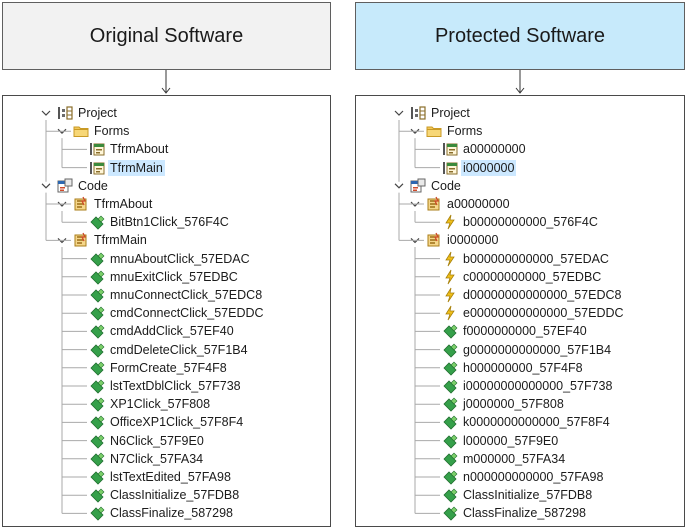 The image size is (686, 530). I want to click on tree-item: k0000000000000_57F8F4, so click(527, 422).